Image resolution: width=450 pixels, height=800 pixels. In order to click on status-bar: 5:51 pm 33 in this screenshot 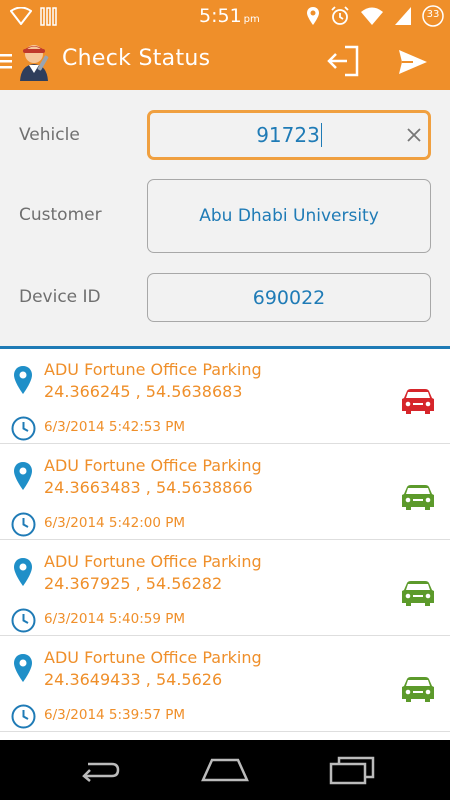, I will do `click(225, 16)`.